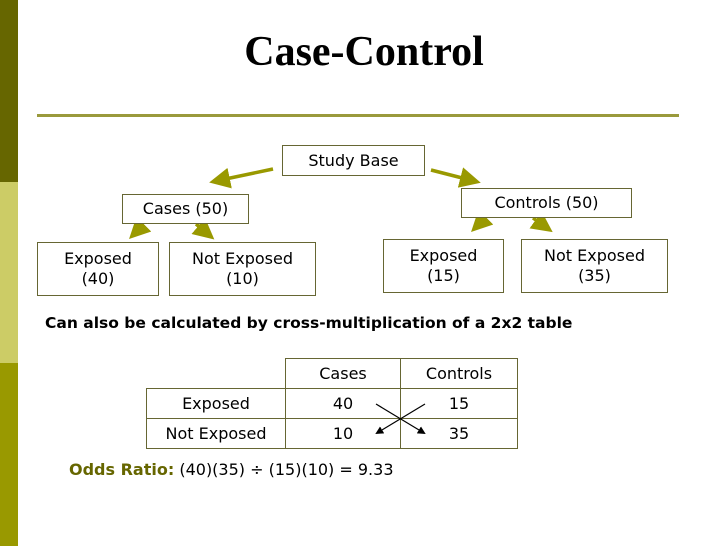 Image resolution: width=728 pixels, height=546 pixels. I want to click on controls-not-exposed-box: Not Exposed (35), so click(594, 266).